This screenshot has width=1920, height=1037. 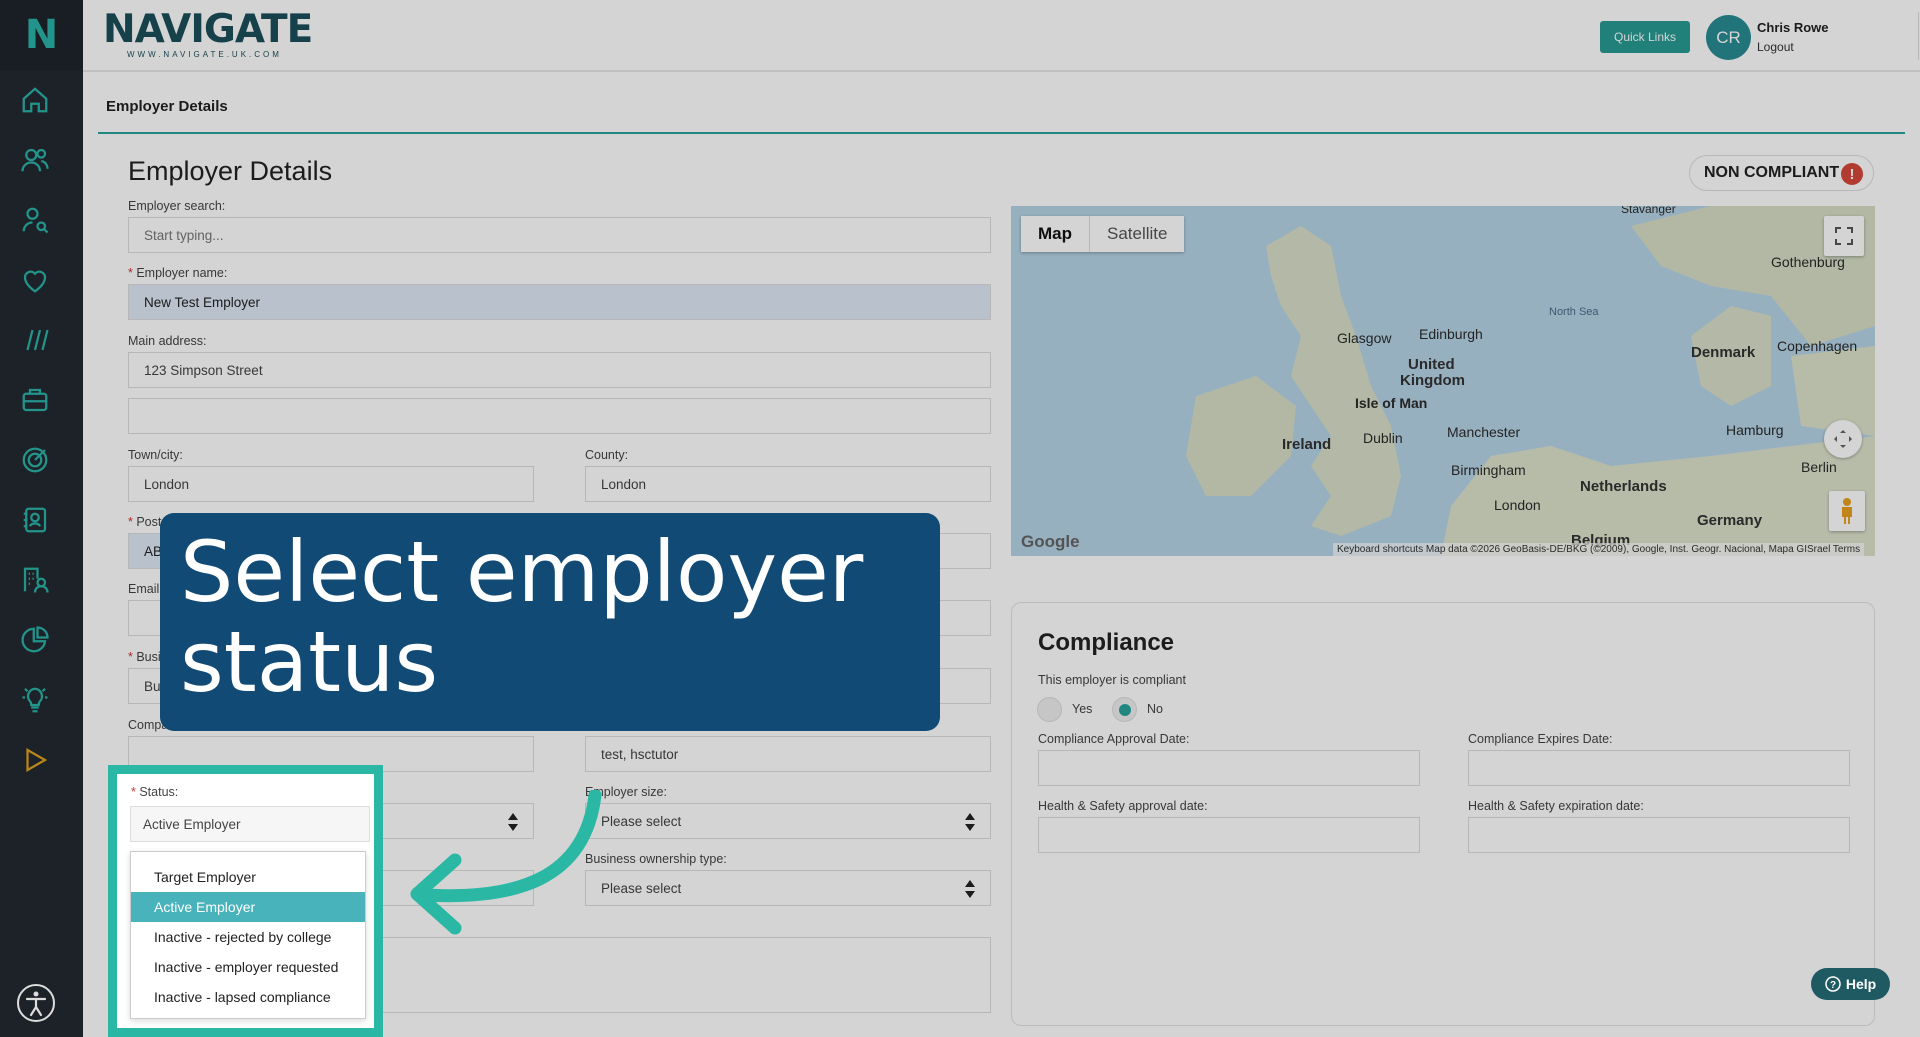 I want to click on status-option-rejected: Inactive - rejected by college, so click(x=248, y=937).